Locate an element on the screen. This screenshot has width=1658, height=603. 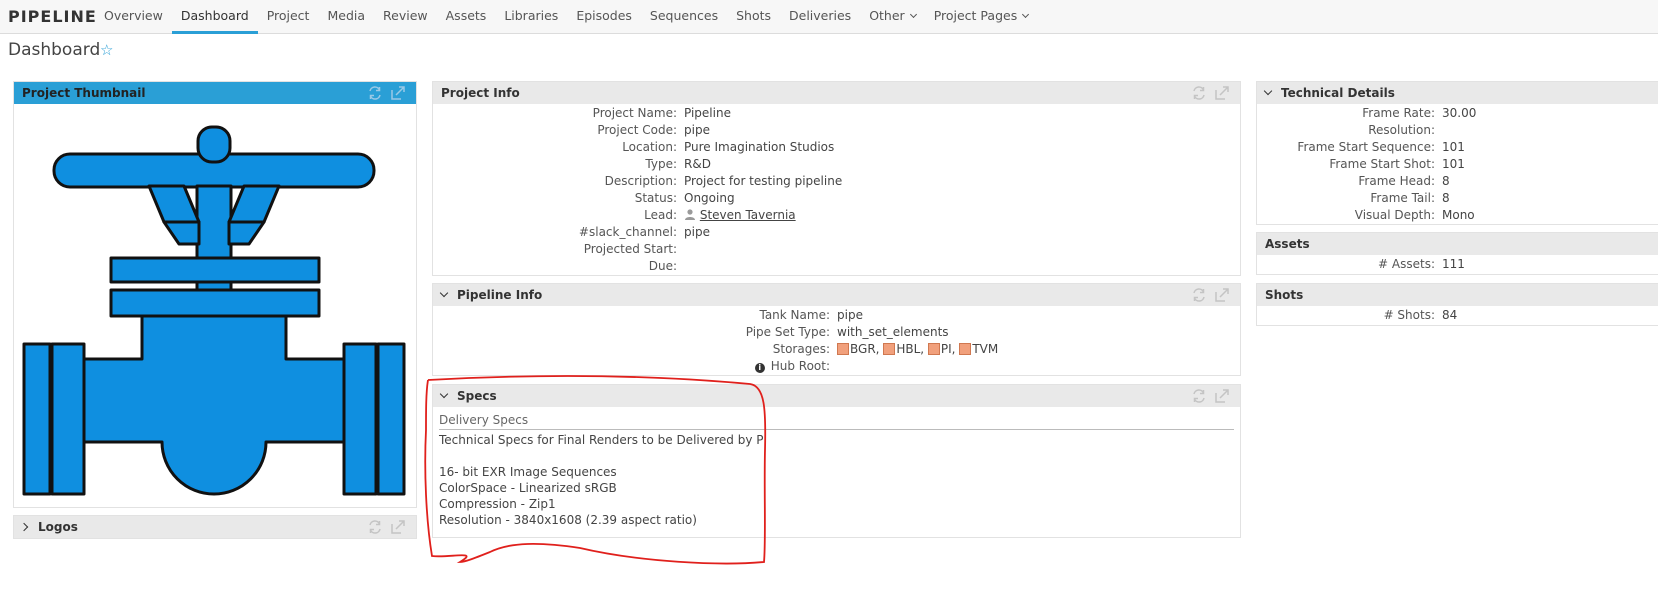
field-label: Resolution: is located at coordinates (1401, 130).